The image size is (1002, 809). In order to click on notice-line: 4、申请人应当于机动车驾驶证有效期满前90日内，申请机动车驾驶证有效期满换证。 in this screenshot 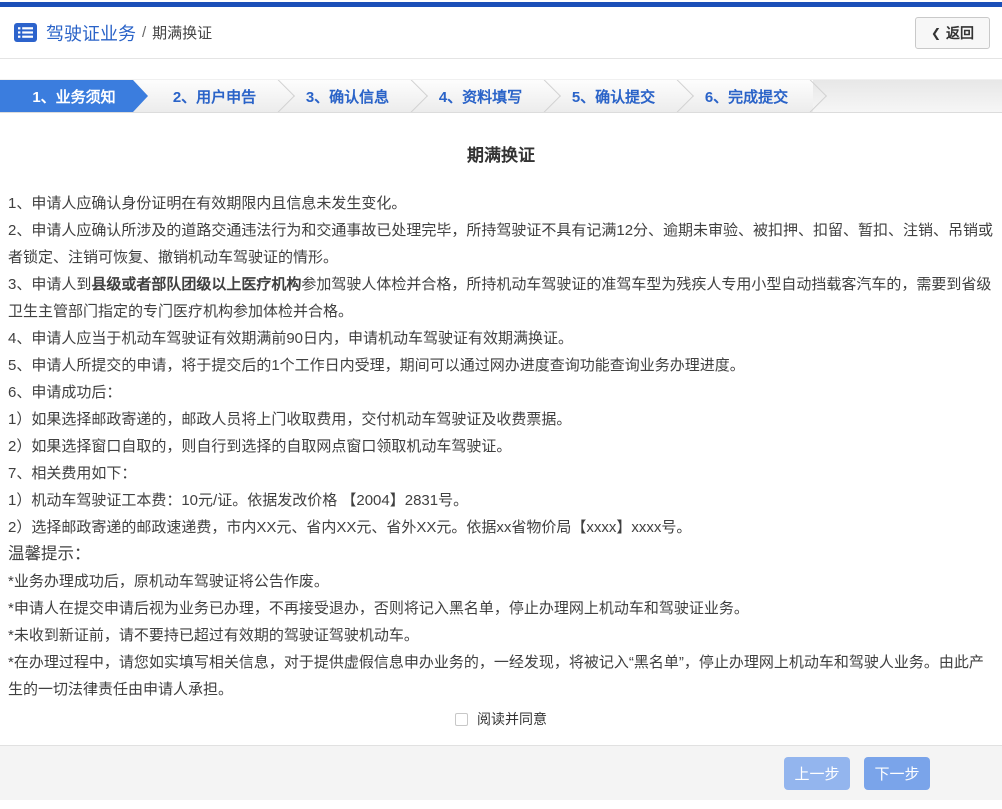, I will do `click(291, 338)`.